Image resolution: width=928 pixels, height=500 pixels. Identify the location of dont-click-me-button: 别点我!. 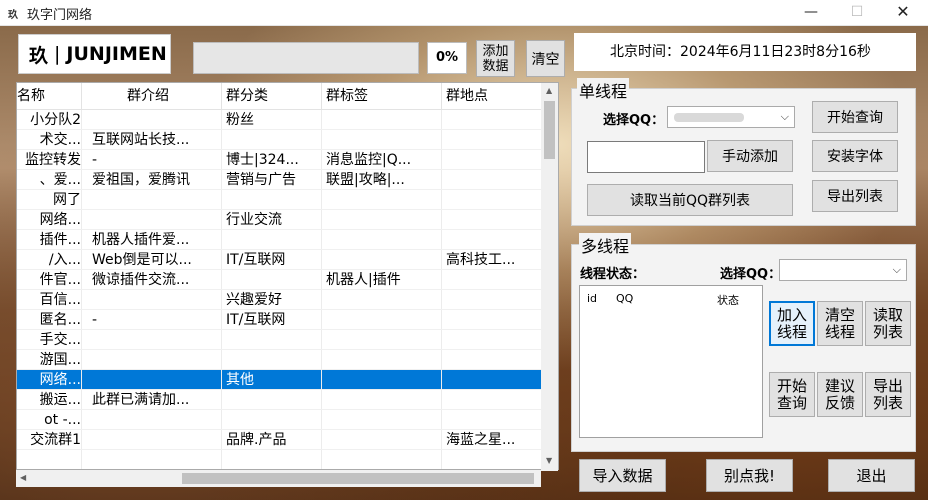
(749, 475).